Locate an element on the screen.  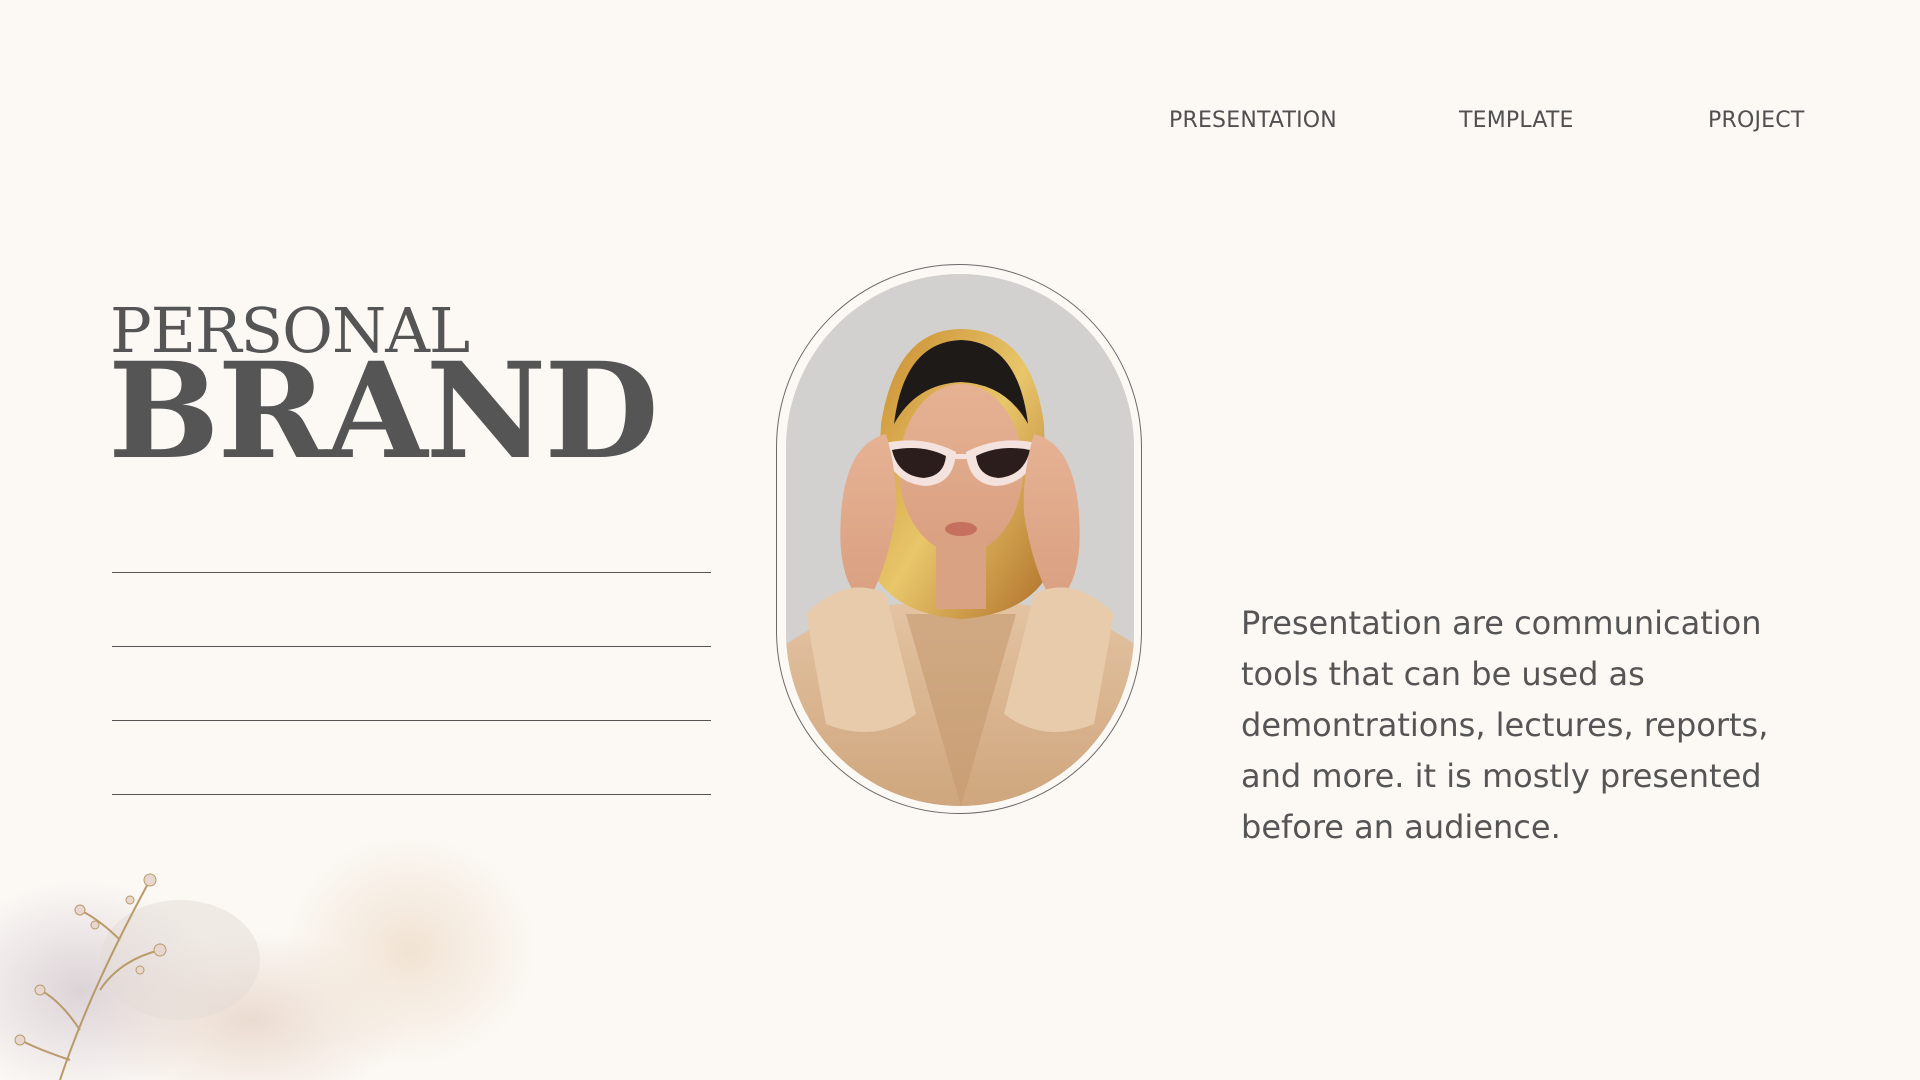
title-brand: BRAND is located at coordinates (383, 411).